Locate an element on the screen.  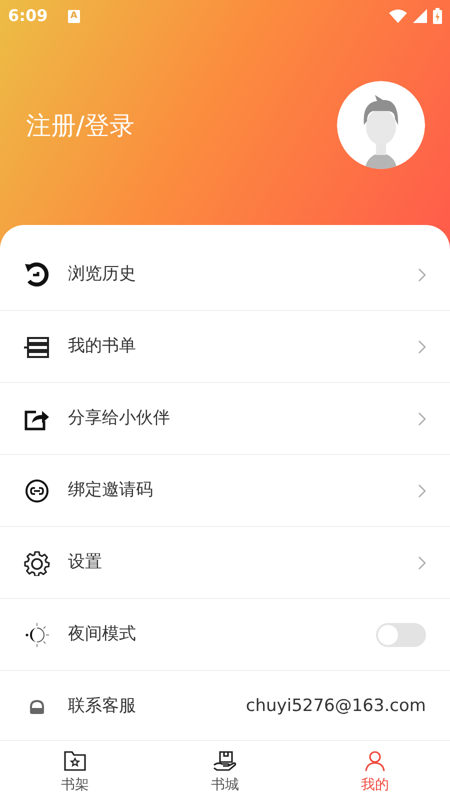
toggle-switch is located at coordinates (401, 634).